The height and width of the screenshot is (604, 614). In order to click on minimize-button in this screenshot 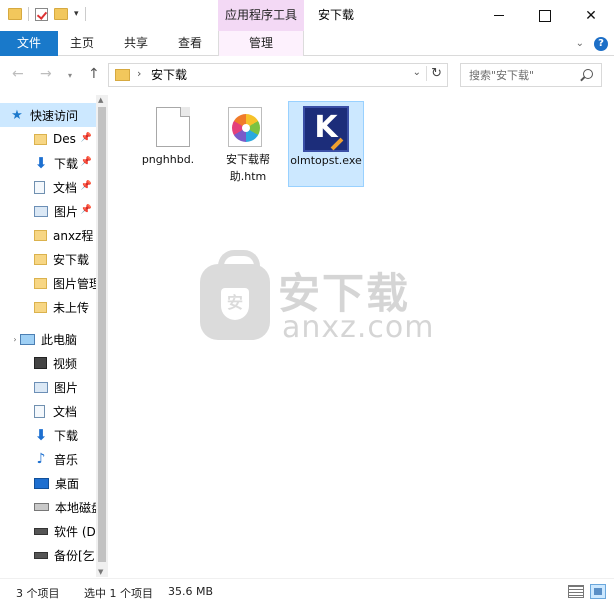, I will do `click(499, 15)`.